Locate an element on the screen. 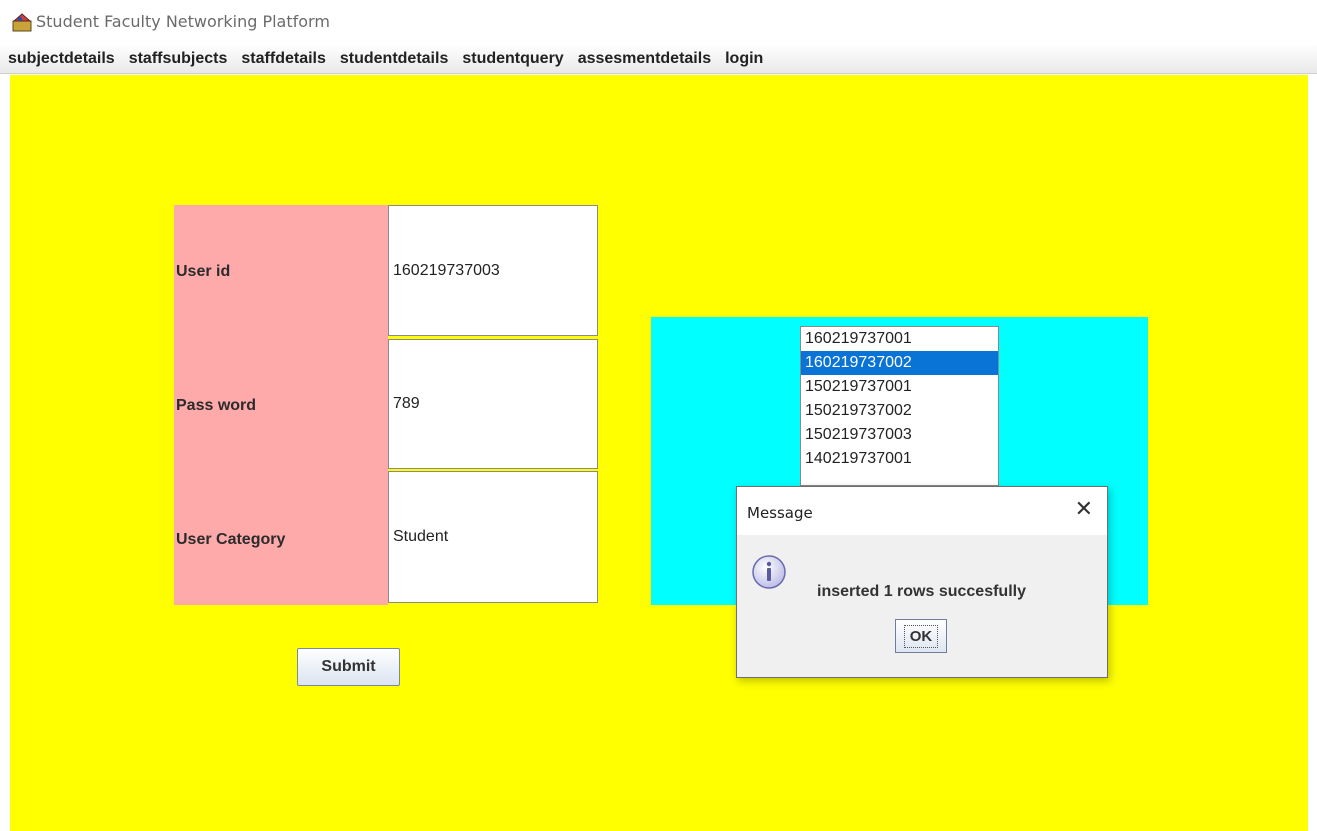  user-id-label: User id is located at coordinates (203, 271).